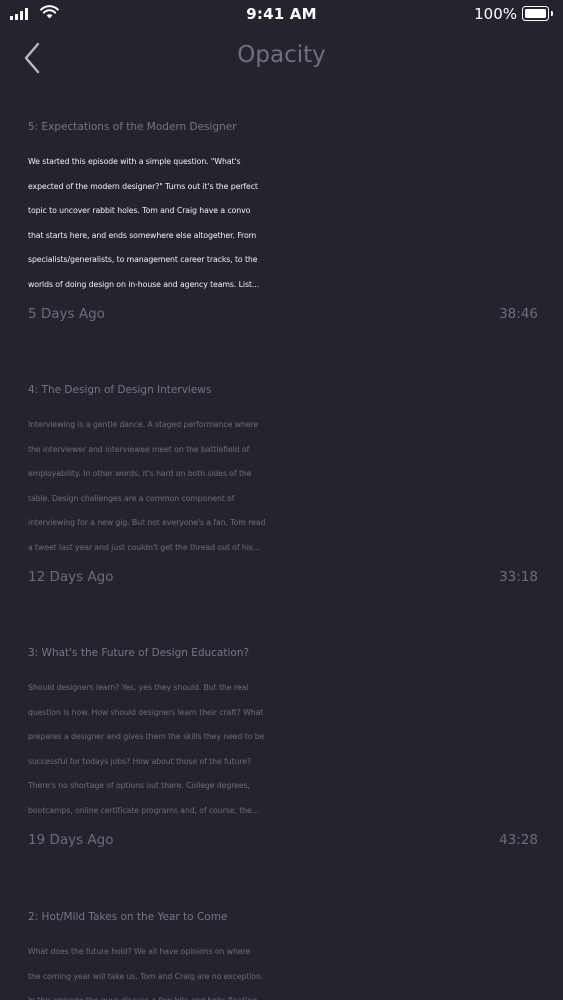 The width and height of the screenshot is (563, 1000). What do you see at coordinates (71, 839) in the screenshot?
I see `episode-date: 19 Days Ago` at bounding box center [71, 839].